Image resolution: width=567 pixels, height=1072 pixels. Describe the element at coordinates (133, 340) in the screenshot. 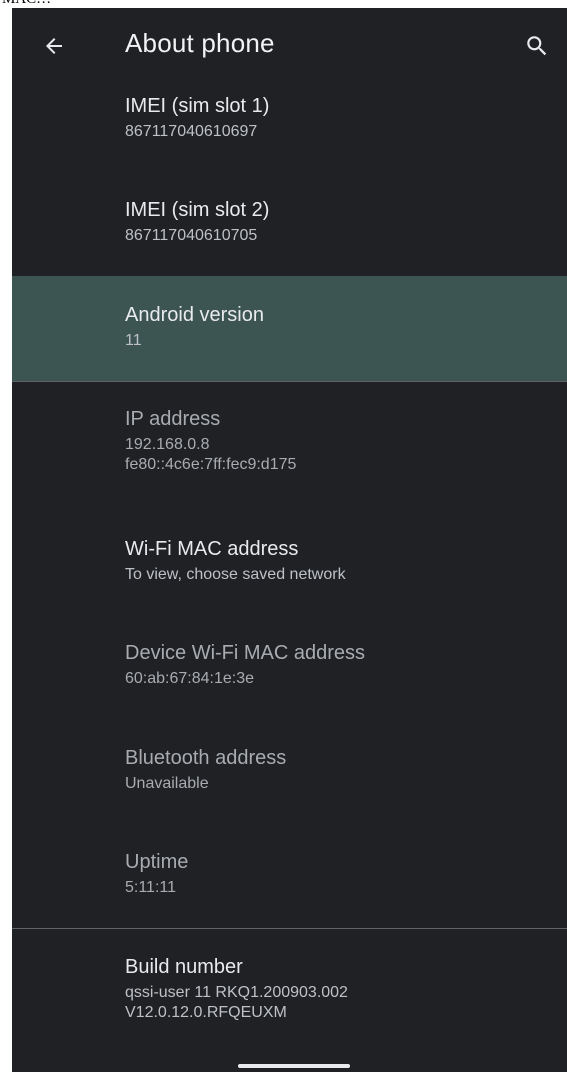

I see `android-version-value: 11` at that location.